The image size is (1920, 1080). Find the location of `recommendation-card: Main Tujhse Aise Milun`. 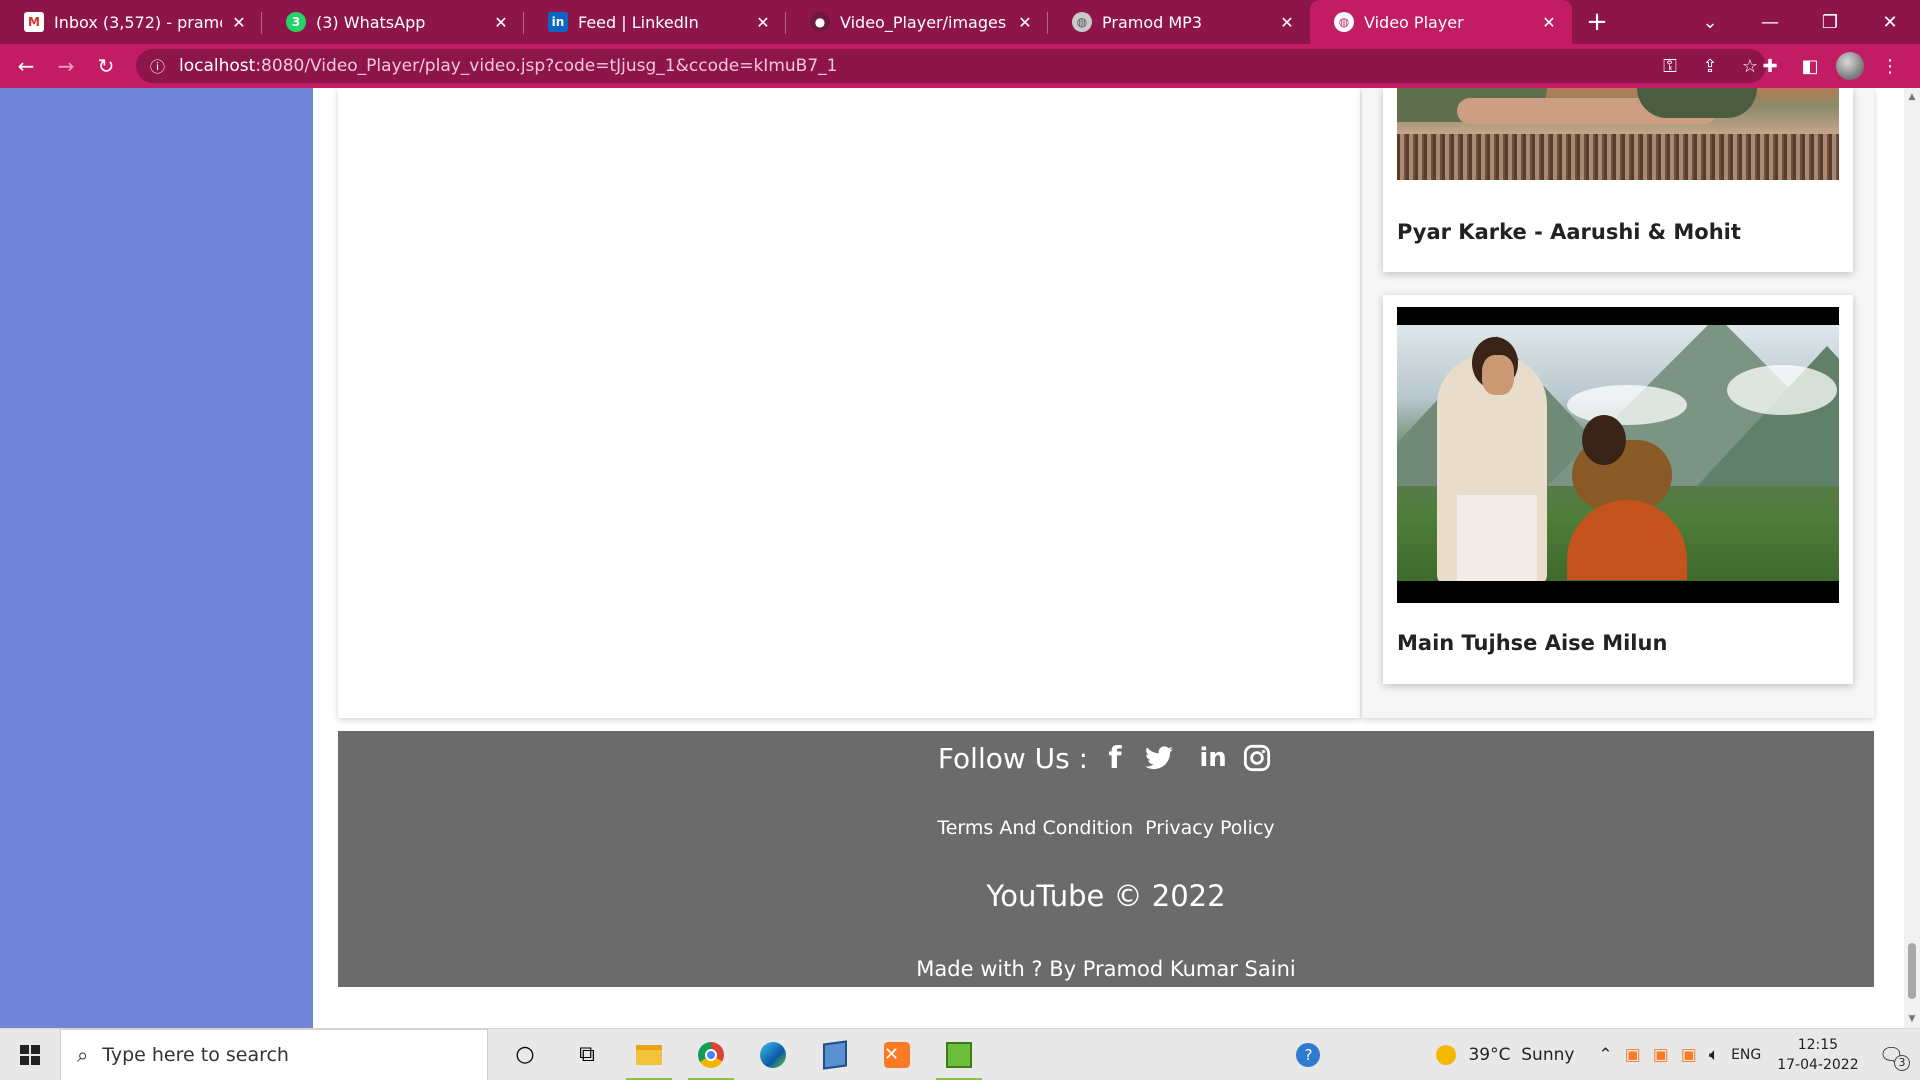

recommendation-card: Main Tujhse Aise Milun is located at coordinates (1618, 489).